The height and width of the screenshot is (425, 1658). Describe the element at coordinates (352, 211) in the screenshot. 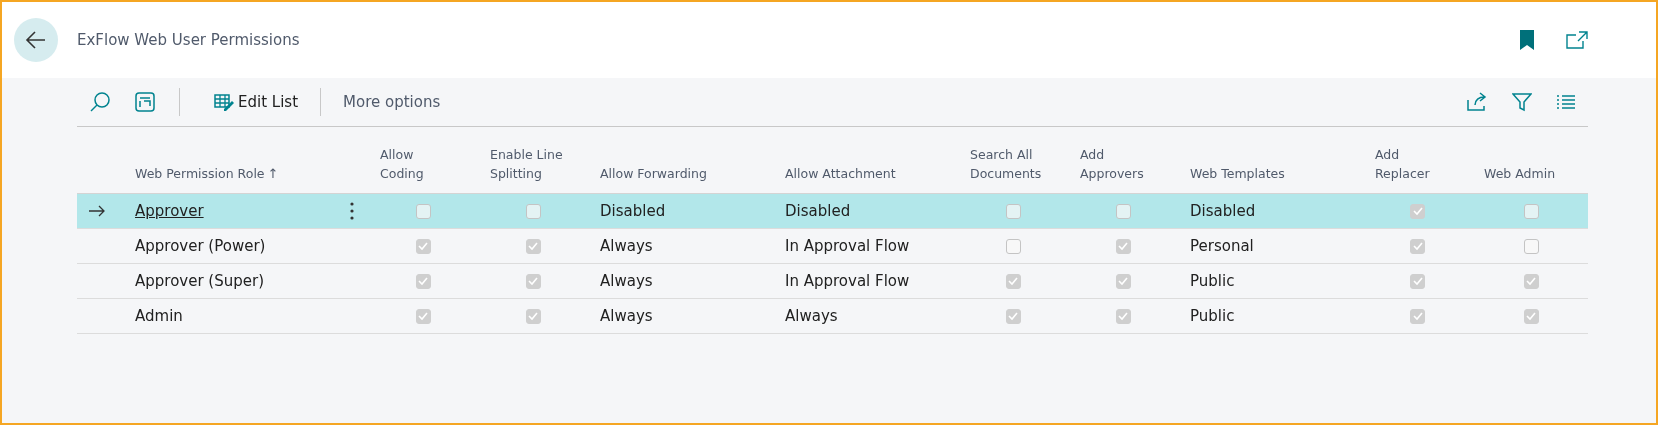

I see `more-actions-icon` at that location.